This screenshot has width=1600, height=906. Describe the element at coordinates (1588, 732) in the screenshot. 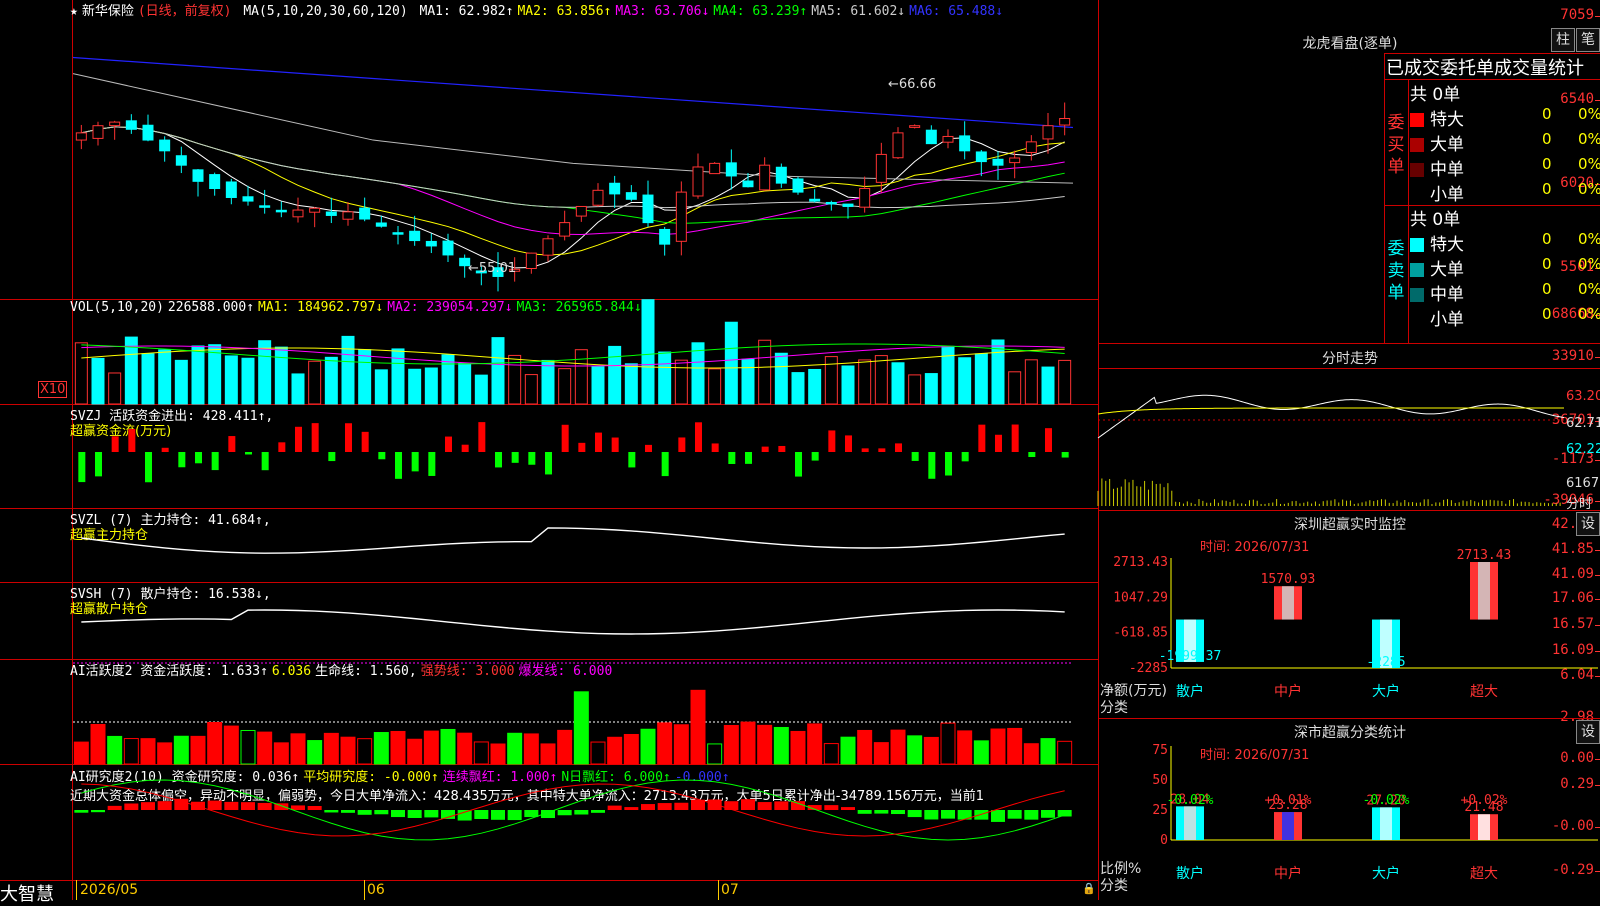

I see `sz-class-settings-button: 设` at that location.